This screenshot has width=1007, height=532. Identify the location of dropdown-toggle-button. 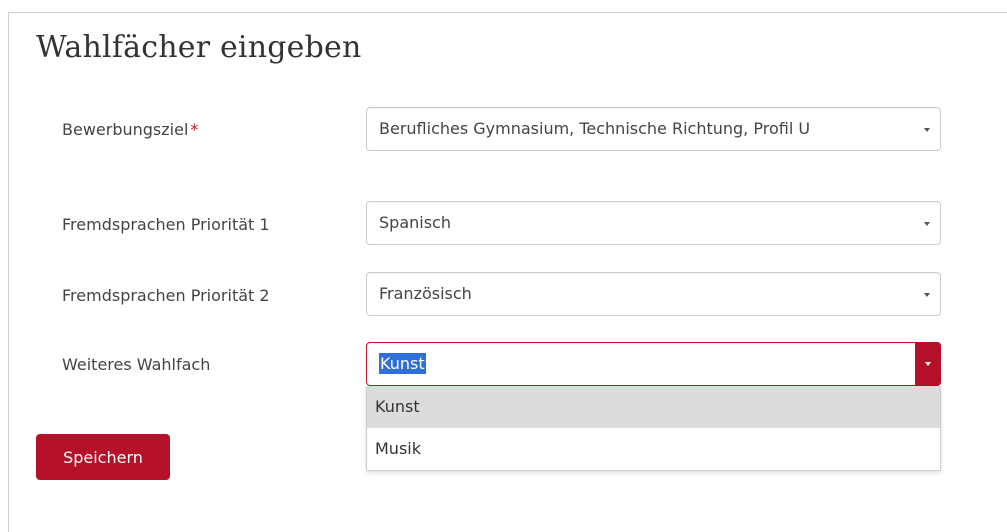
(928, 364).